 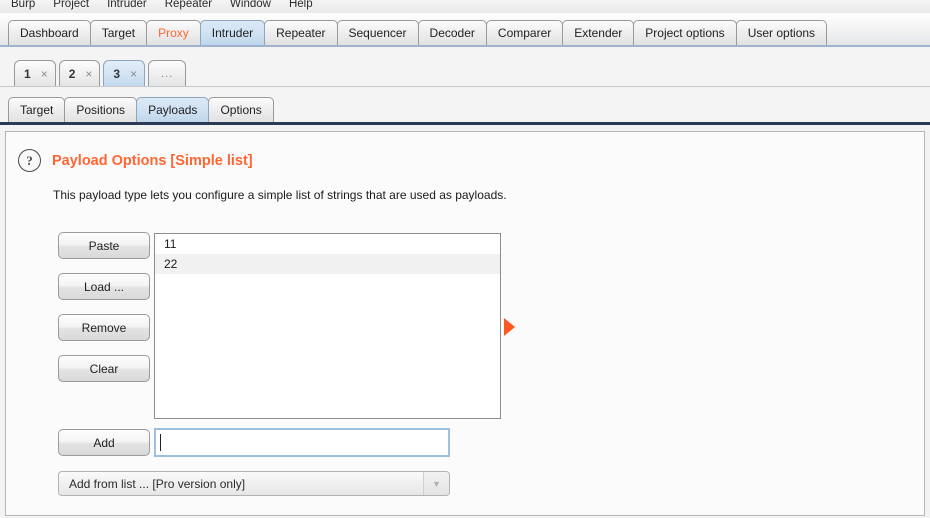 I want to click on subtab-positions: Positions, so click(x=101, y=109).